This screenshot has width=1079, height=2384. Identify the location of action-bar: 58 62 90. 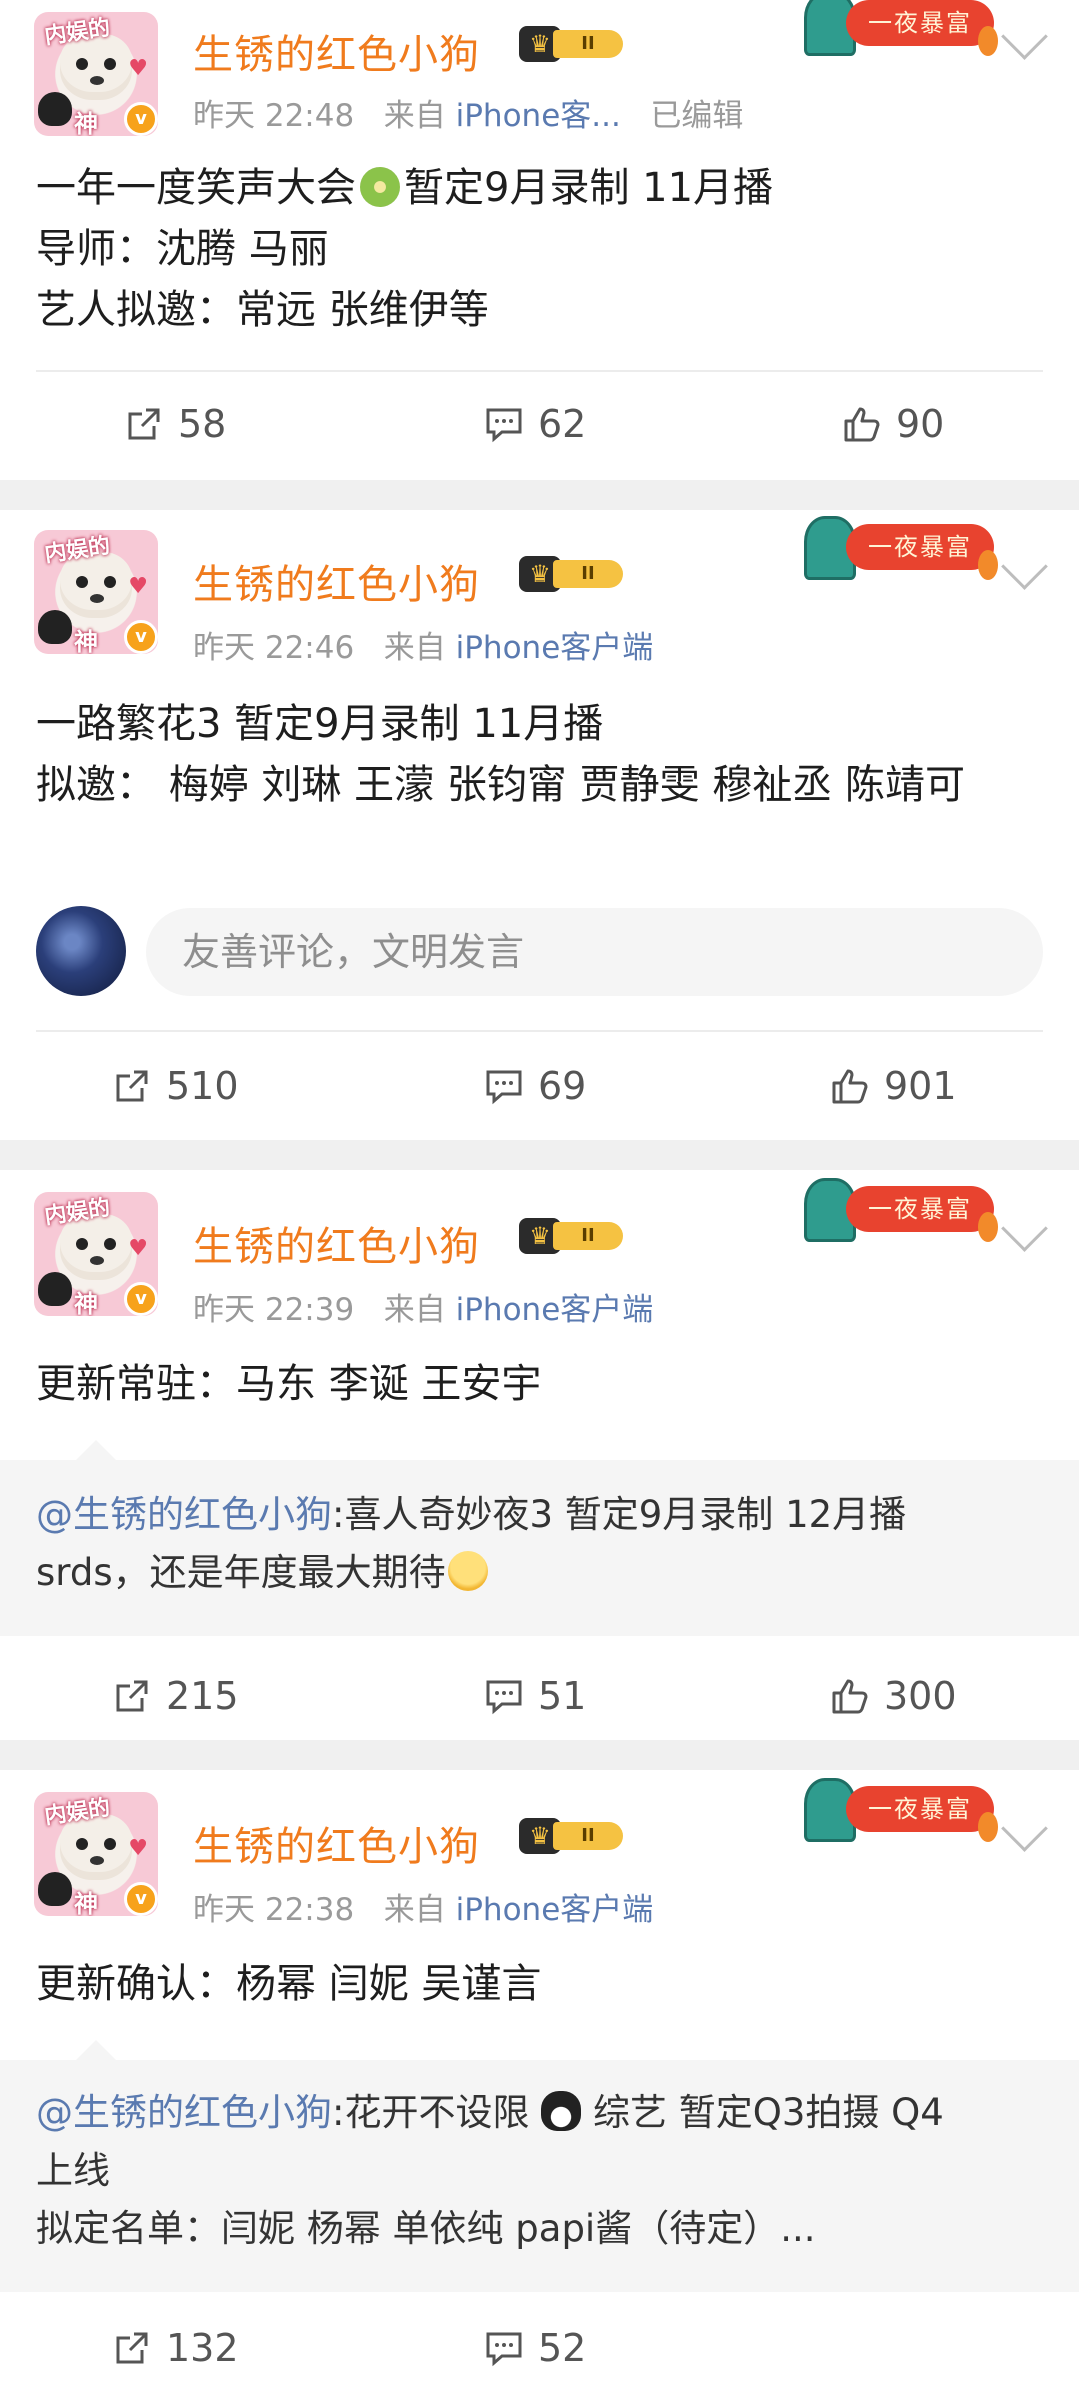
(539, 424).